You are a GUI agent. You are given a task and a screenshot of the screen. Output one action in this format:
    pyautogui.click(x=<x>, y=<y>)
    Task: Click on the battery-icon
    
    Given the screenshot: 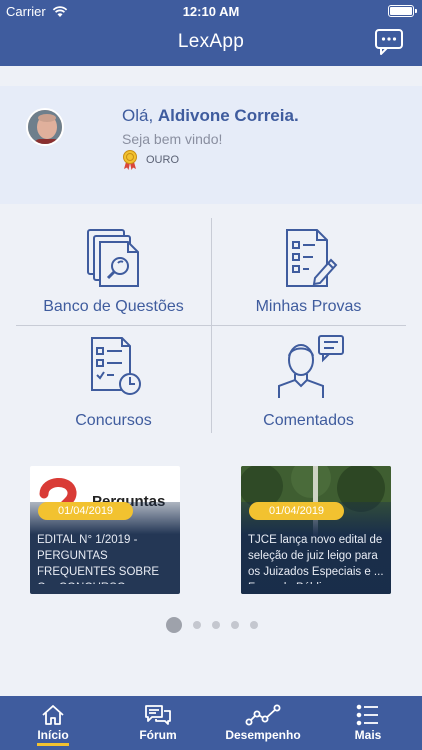 What is the action you would take?
    pyautogui.click(x=402, y=11)
    